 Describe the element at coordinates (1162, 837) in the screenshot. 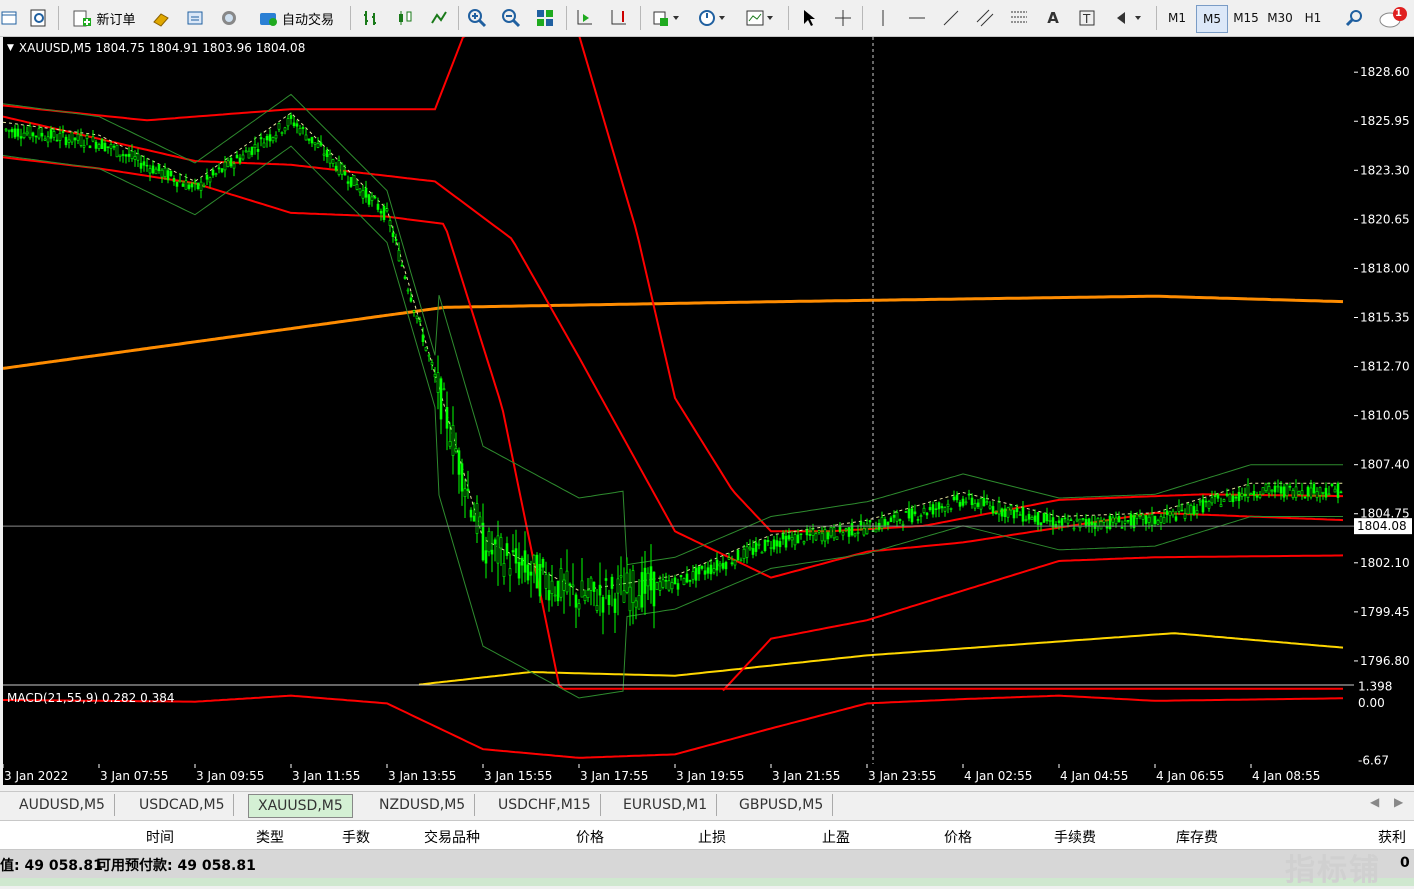

I see `column-swap: 库存费` at that location.